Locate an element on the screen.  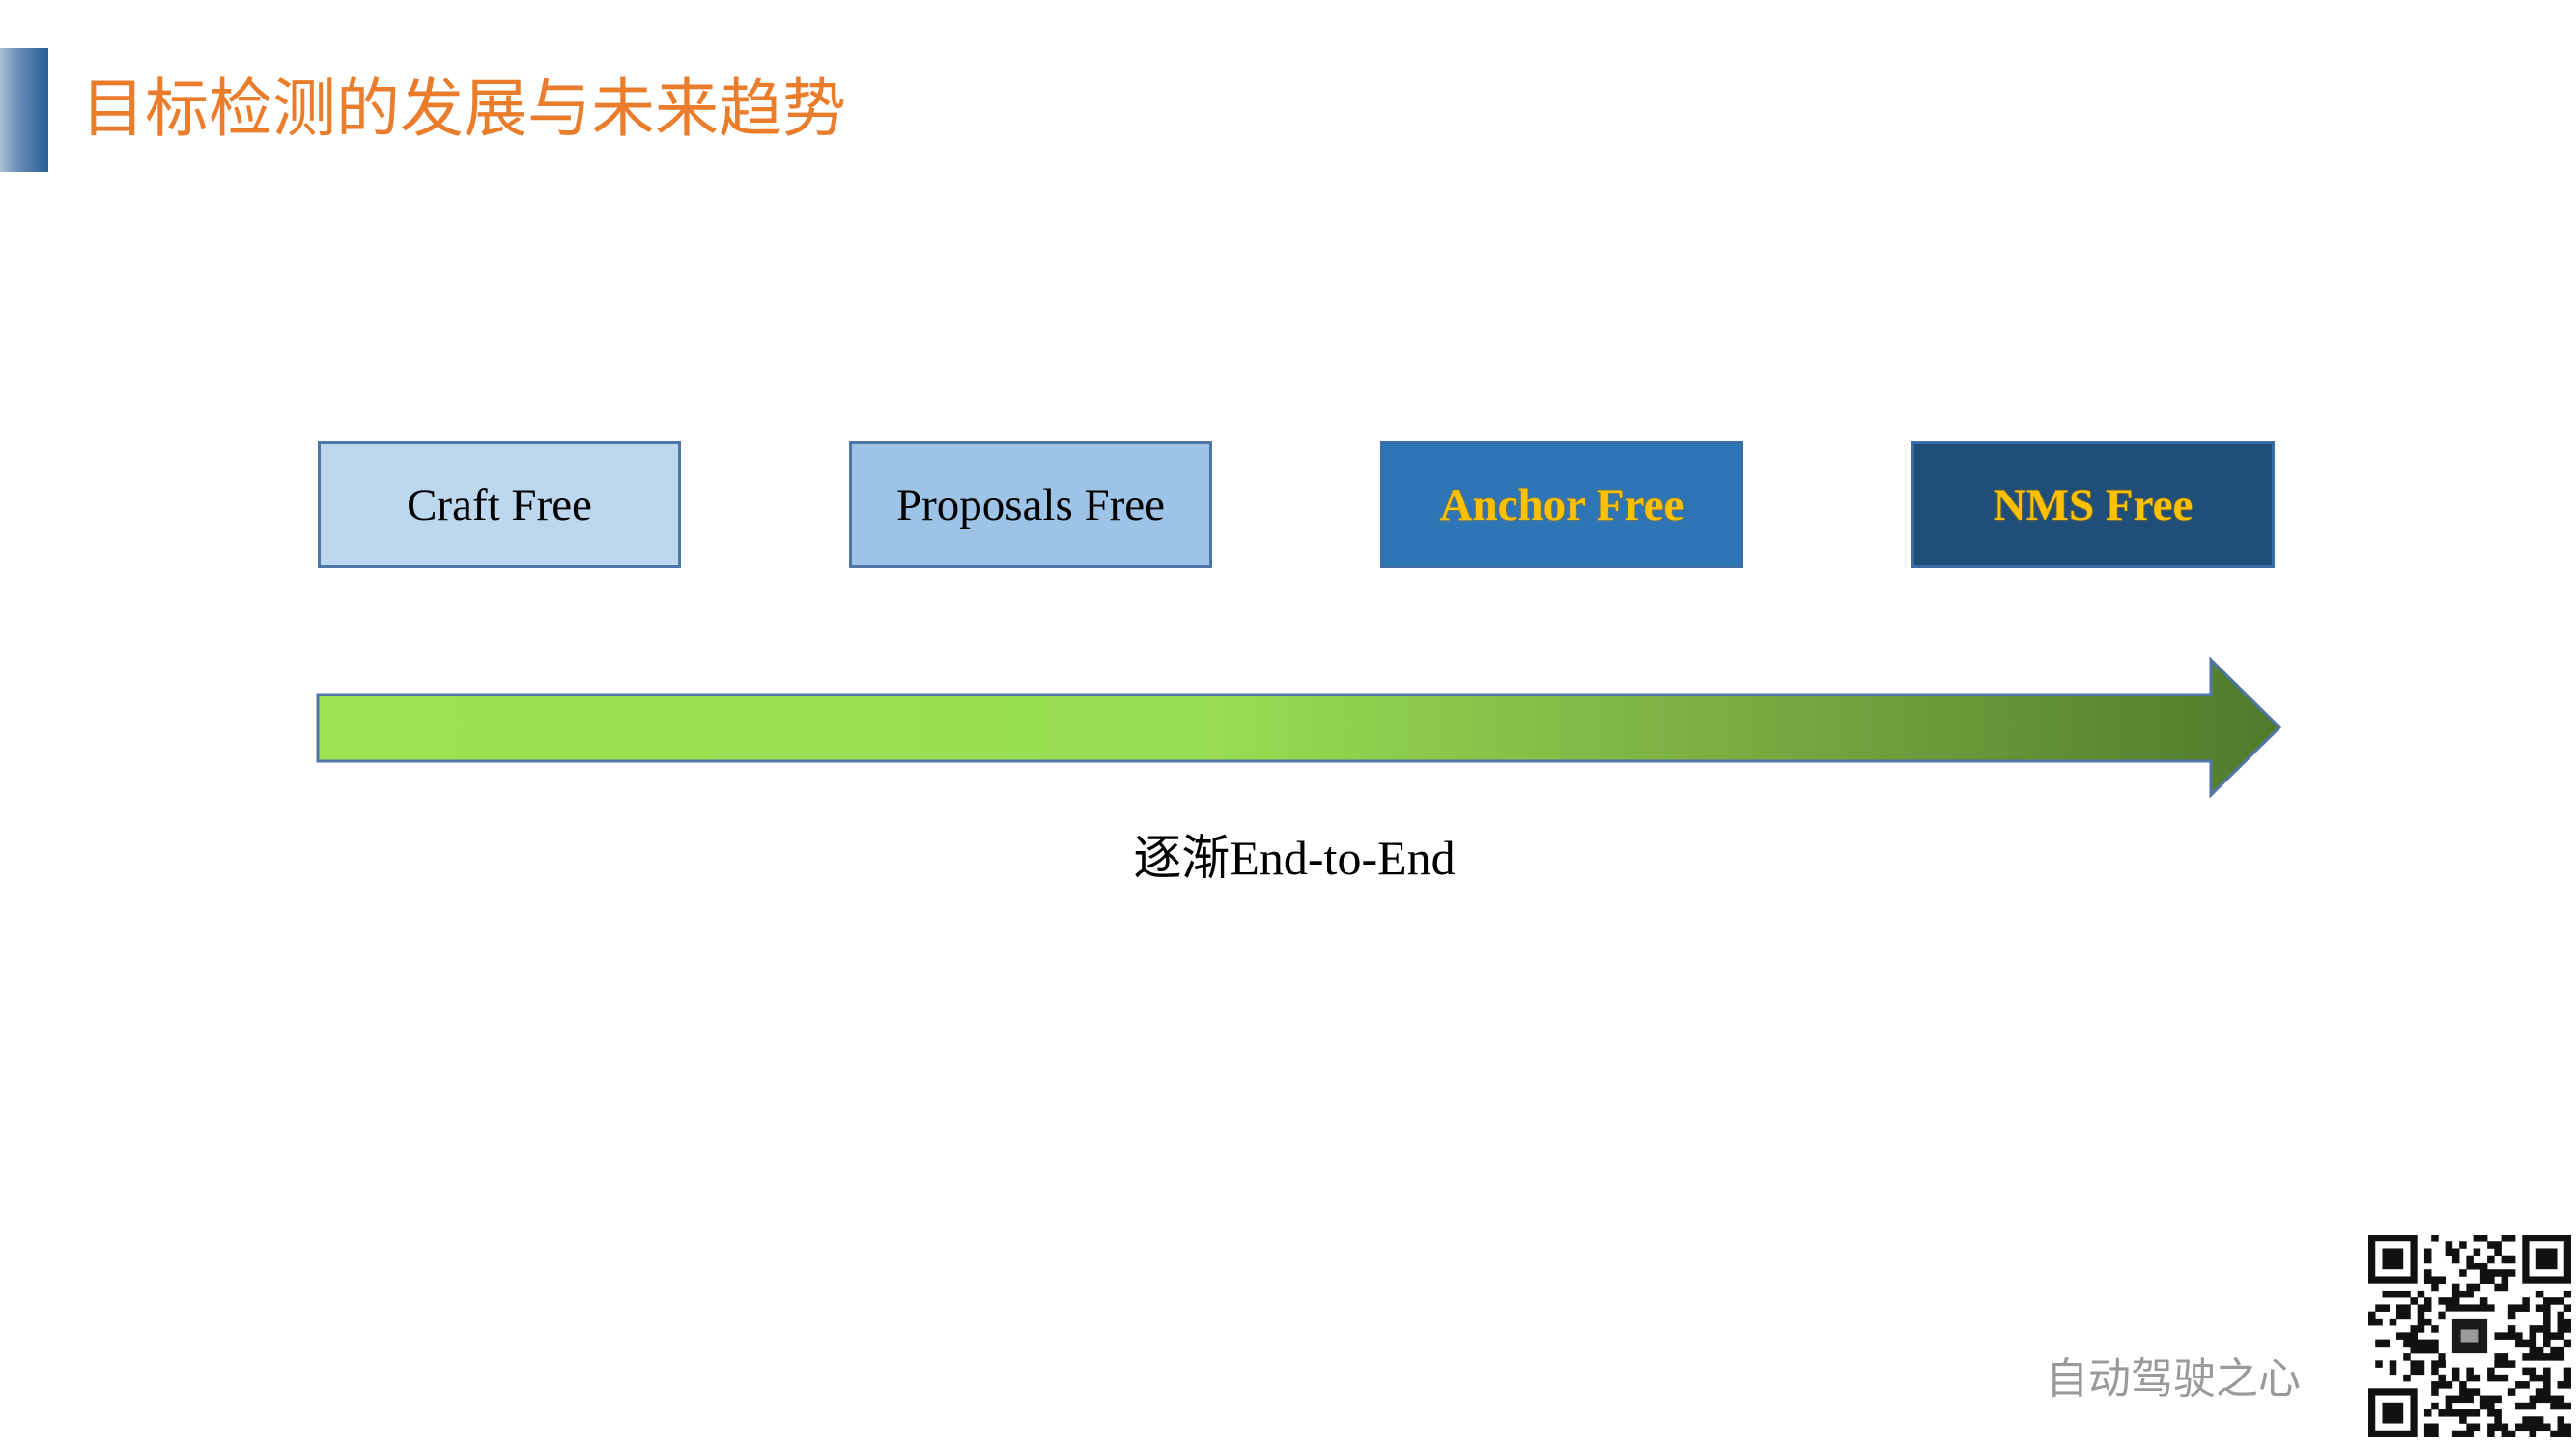
arrow-shape is located at coordinates (1299, 727).